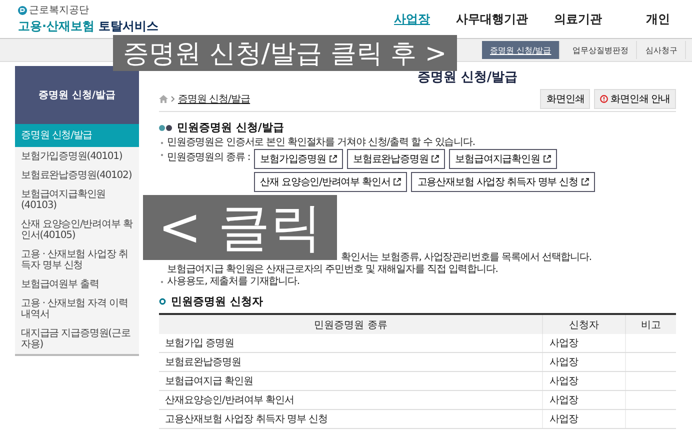  Describe the element at coordinates (77, 230) in the screenshot. I see `sidebar-item: 산재 요양승인/반려여부 확인서(40105)` at that location.